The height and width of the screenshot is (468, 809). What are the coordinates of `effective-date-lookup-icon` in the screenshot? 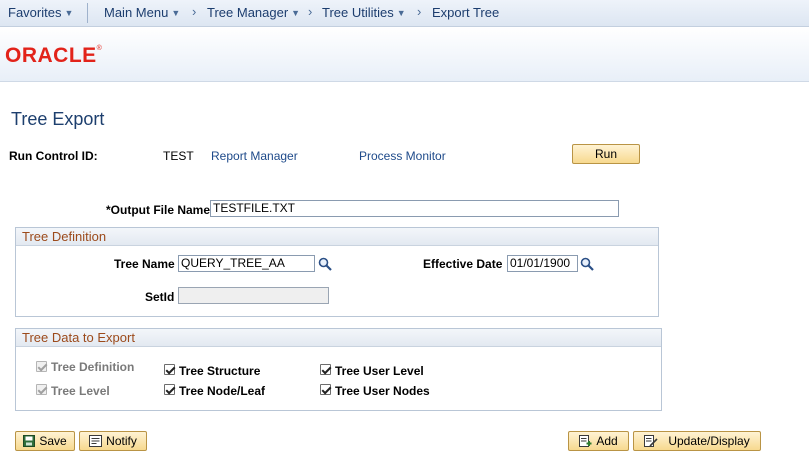 It's located at (587, 264).